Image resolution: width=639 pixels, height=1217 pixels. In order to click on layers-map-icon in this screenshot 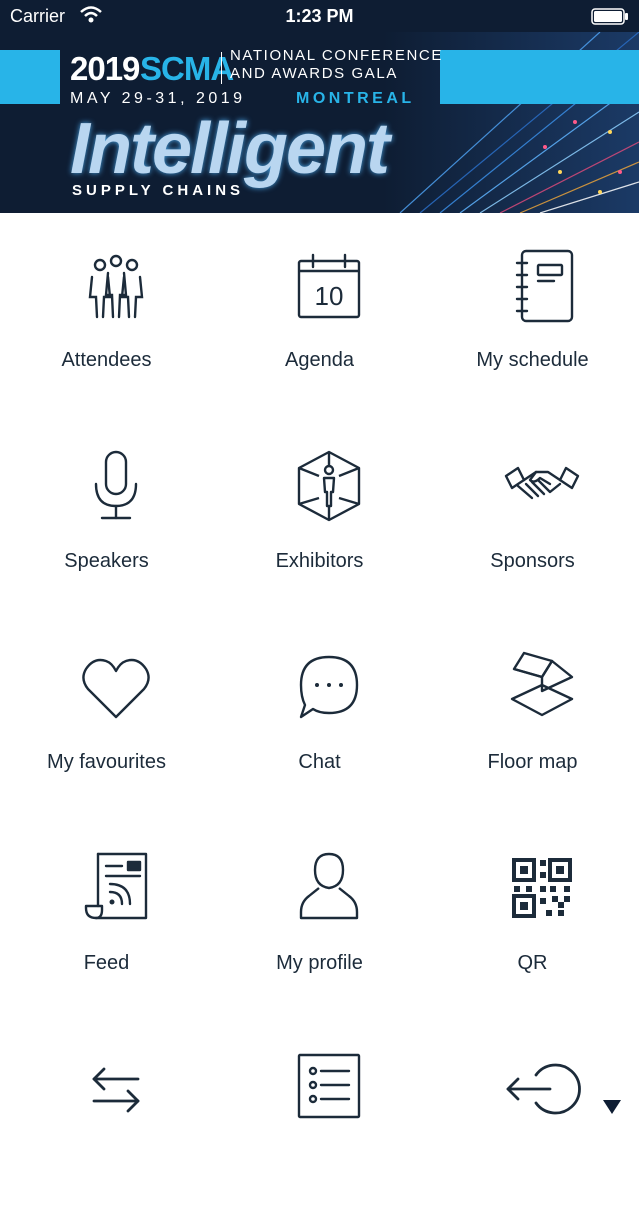, I will do `click(542, 684)`.